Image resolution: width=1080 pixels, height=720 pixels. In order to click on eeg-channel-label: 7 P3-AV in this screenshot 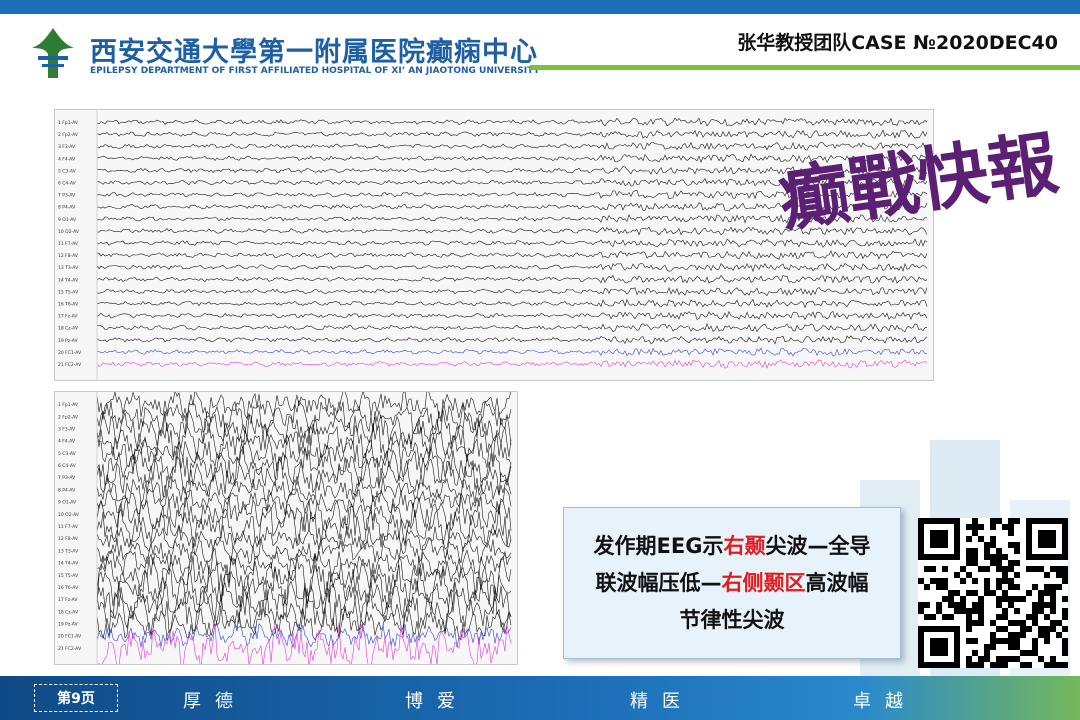, I will do `click(67, 196)`.